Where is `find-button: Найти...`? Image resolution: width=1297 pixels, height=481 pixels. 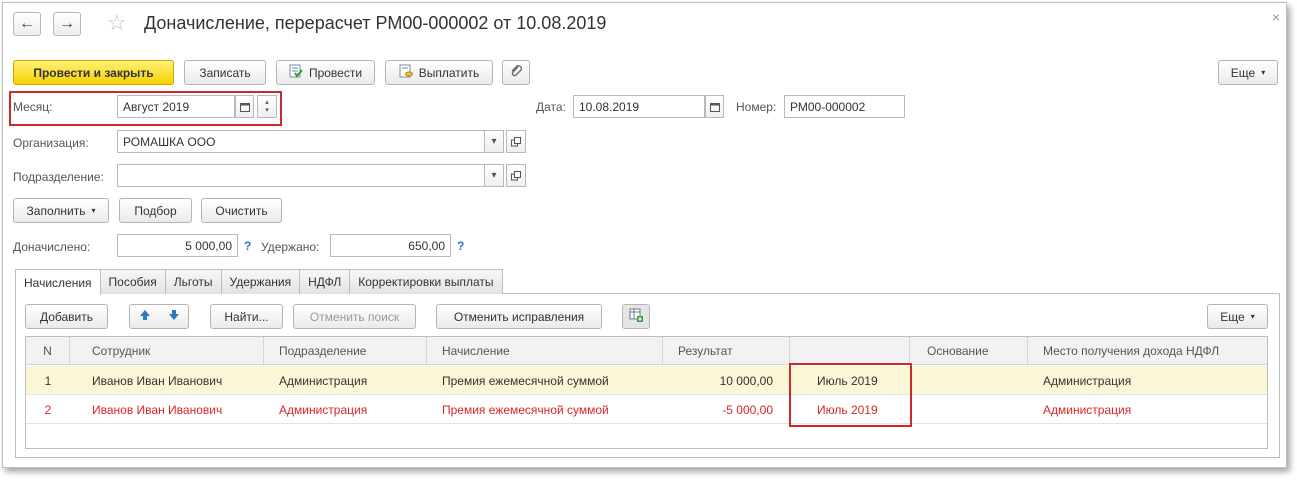 find-button: Найти... is located at coordinates (246, 316).